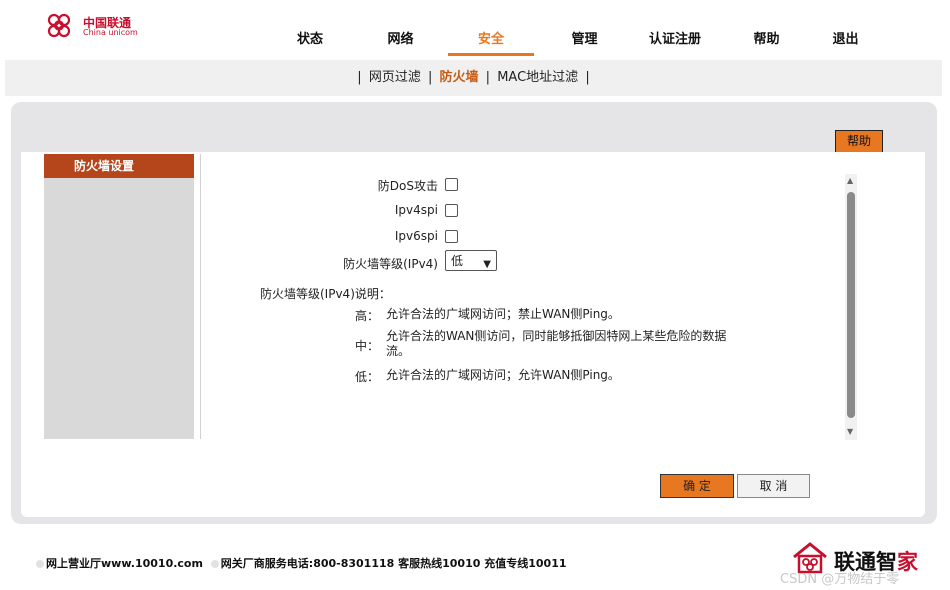 Image resolution: width=950 pixels, height=590 pixels. What do you see at coordinates (487, 264) in the screenshot?
I see `chevron-down-icon: ▼` at bounding box center [487, 264].